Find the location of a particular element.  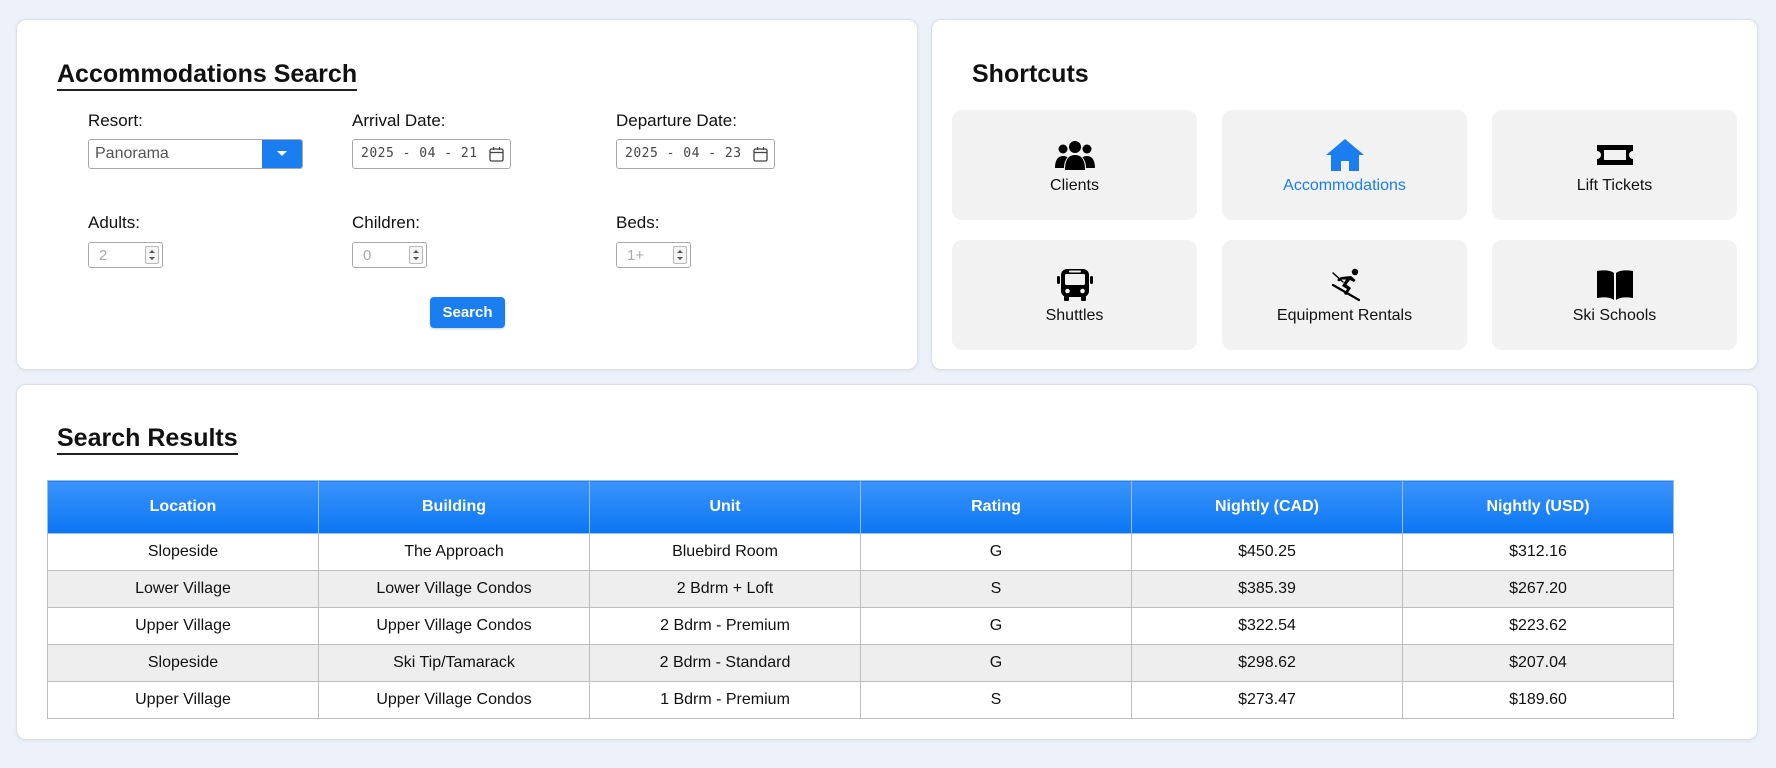

resort-label: Resort: is located at coordinates (115, 120).